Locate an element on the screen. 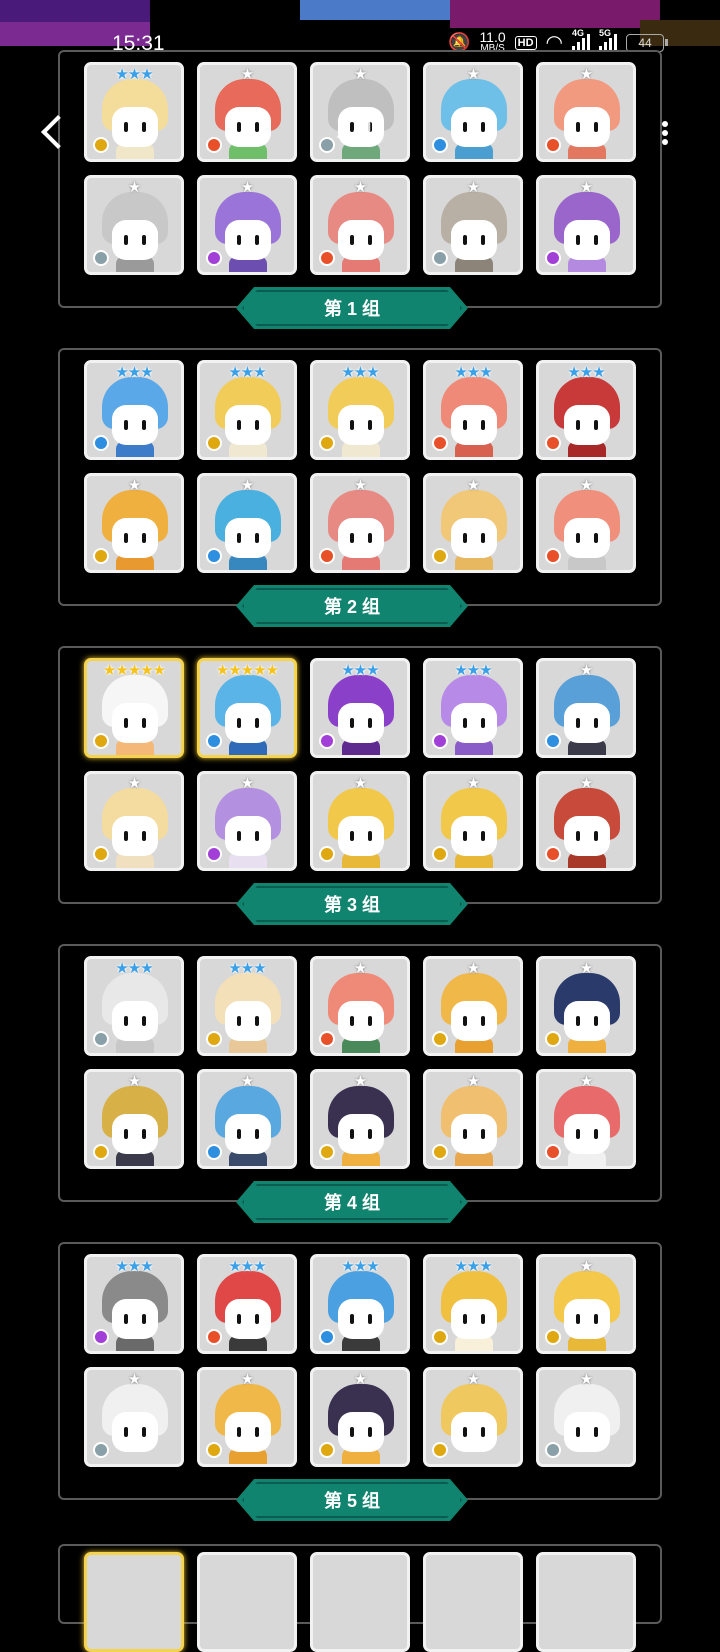 Image resolution: width=720 pixels, height=1652 pixels. back-arrow-icon is located at coordinates (53, 132).